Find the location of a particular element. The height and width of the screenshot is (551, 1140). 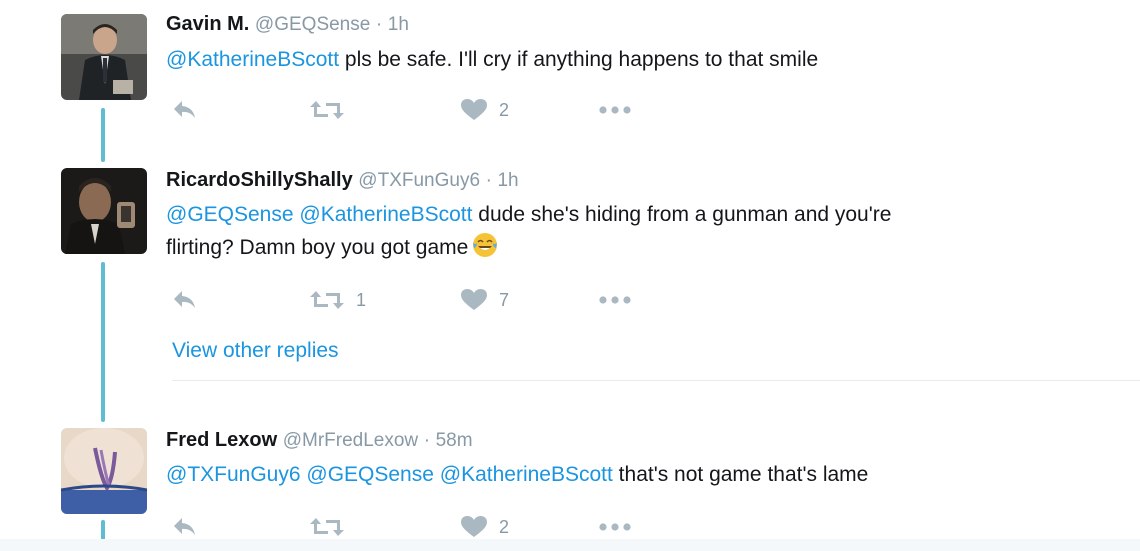

divider is located at coordinates (656, 380).